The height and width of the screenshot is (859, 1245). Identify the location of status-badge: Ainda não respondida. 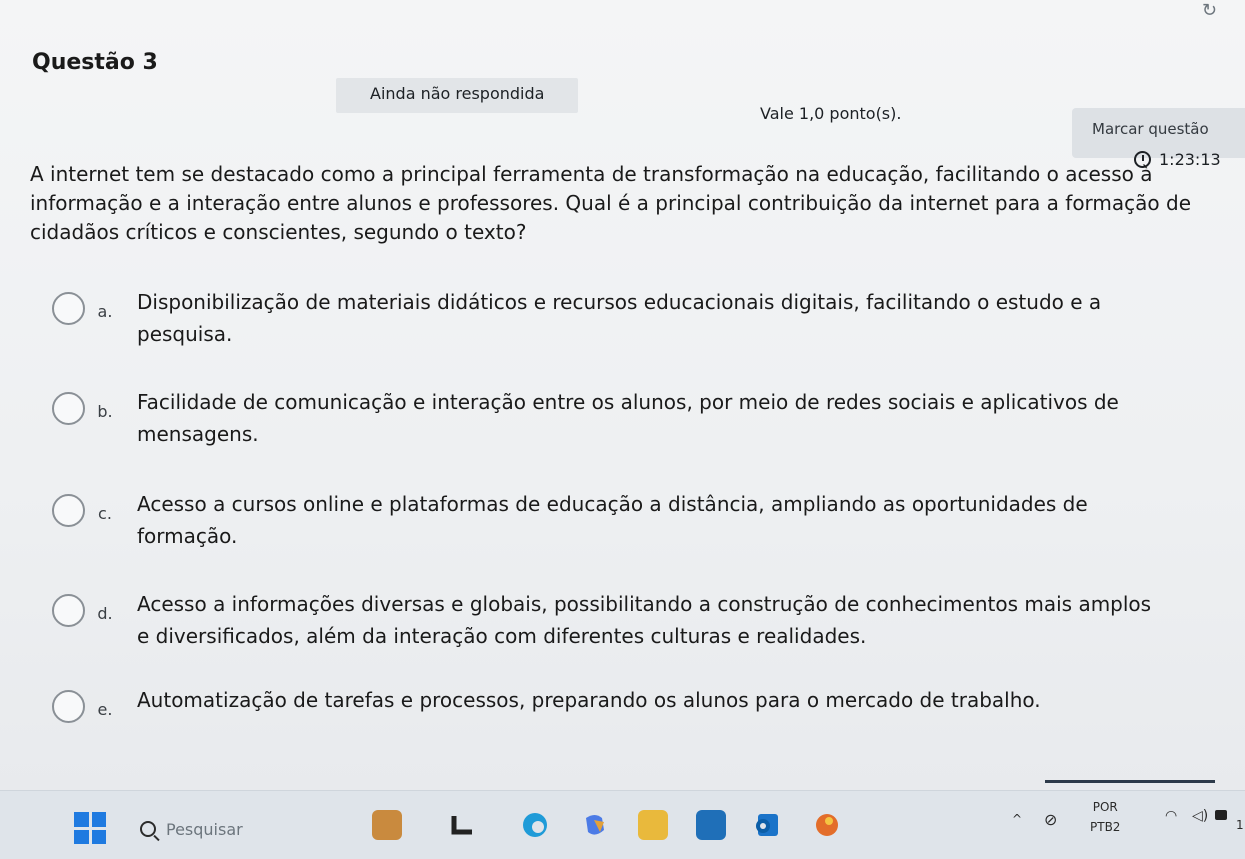
(457, 95).